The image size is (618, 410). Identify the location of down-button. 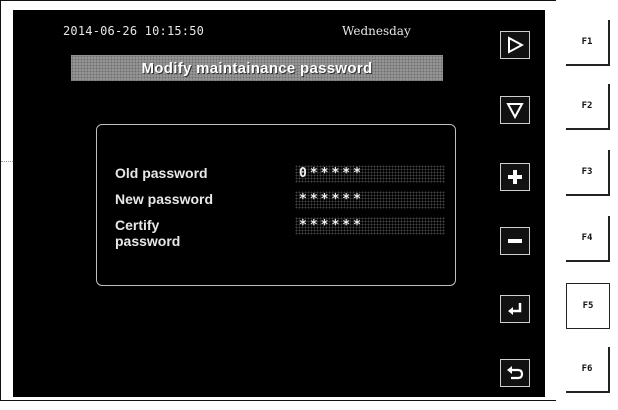
(515, 110).